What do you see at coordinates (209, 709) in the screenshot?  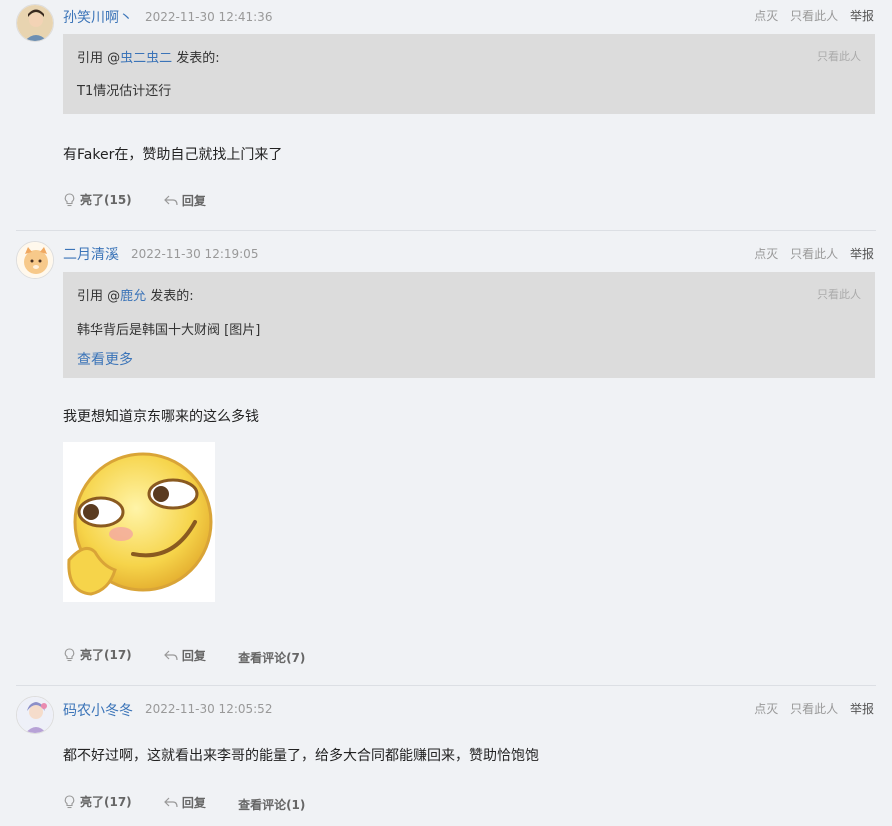 I see `post-time: 2022-11-30 12:05:52` at bounding box center [209, 709].